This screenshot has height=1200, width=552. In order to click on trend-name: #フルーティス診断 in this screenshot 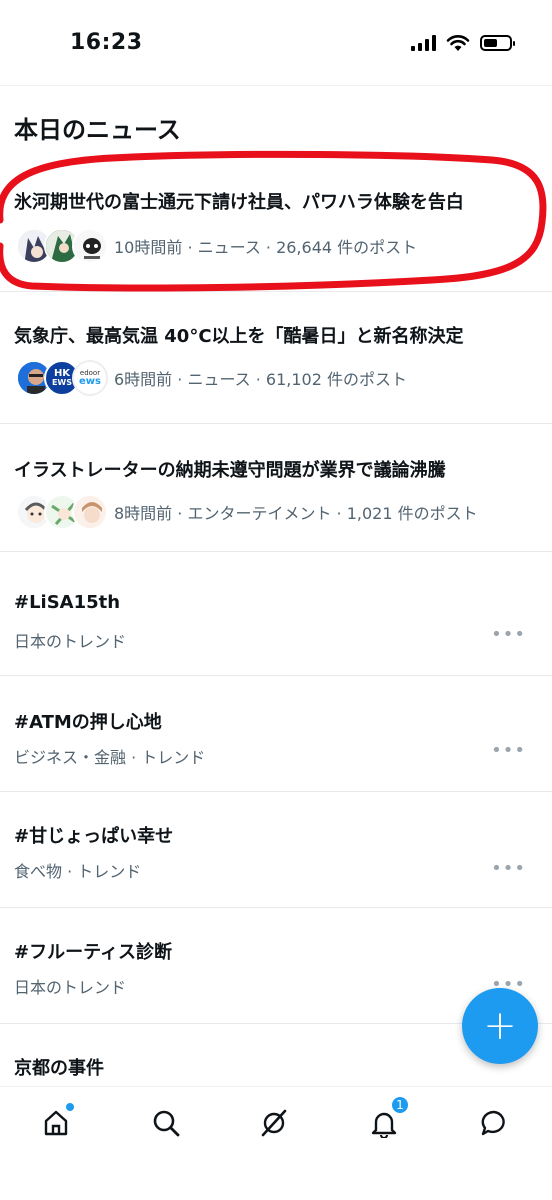, I will do `click(93, 952)`.